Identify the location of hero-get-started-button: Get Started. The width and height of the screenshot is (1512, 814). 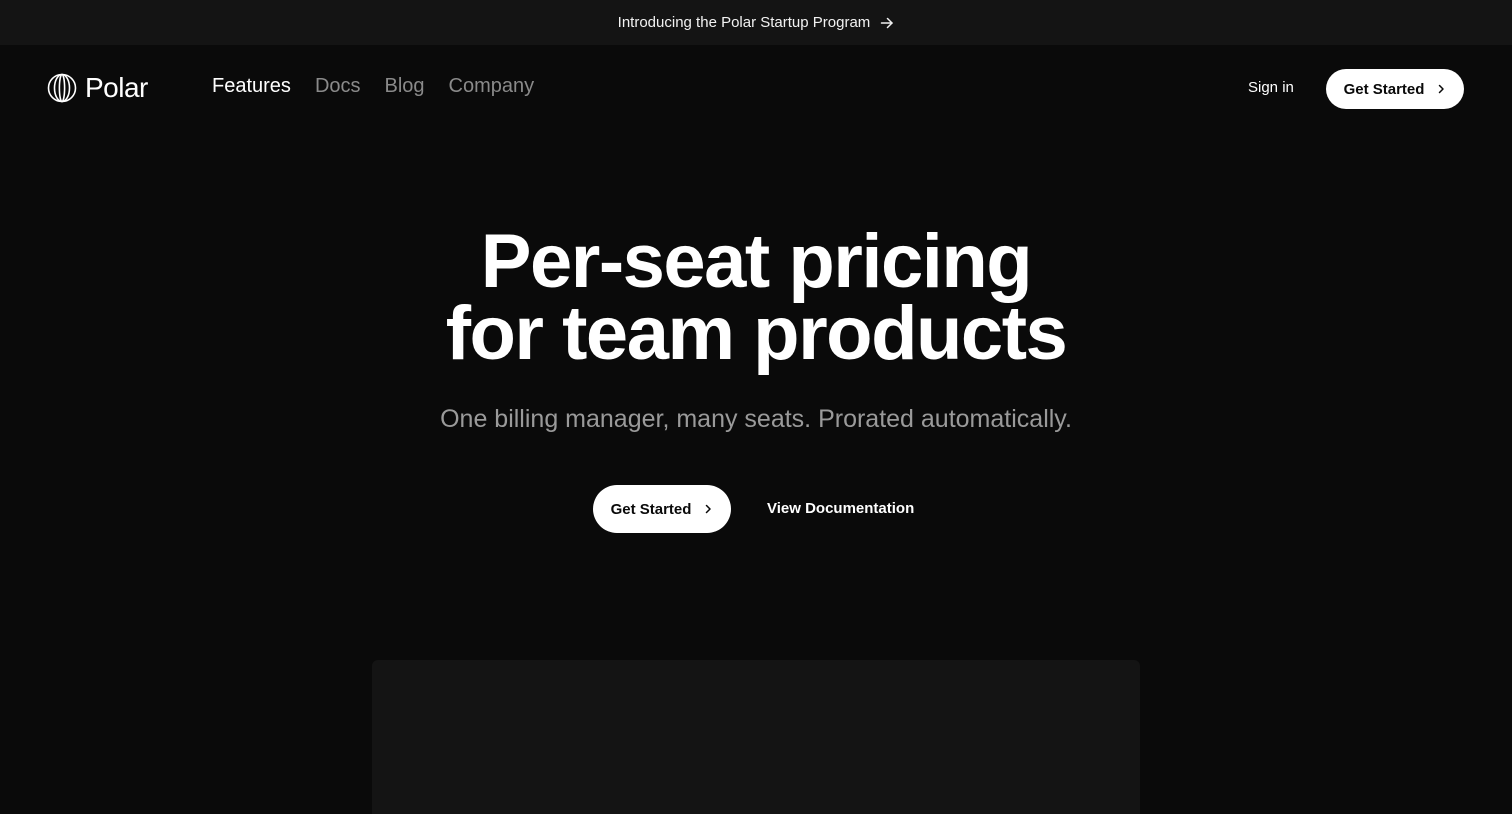
(662, 509).